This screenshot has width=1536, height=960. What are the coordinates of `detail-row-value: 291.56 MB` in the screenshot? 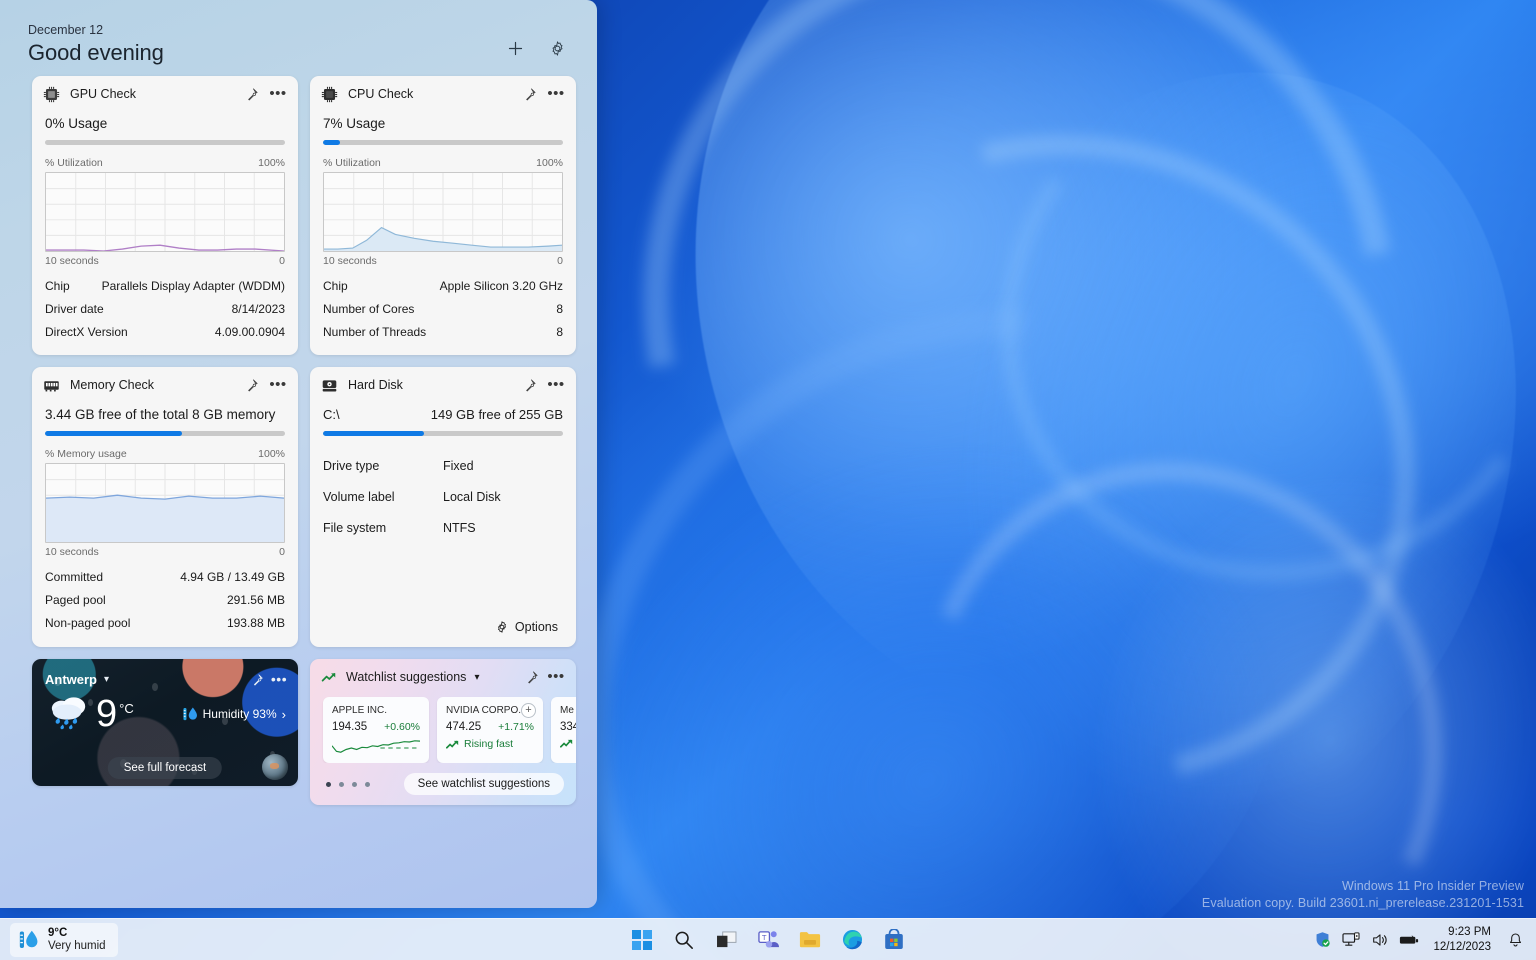 It's located at (255, 599).